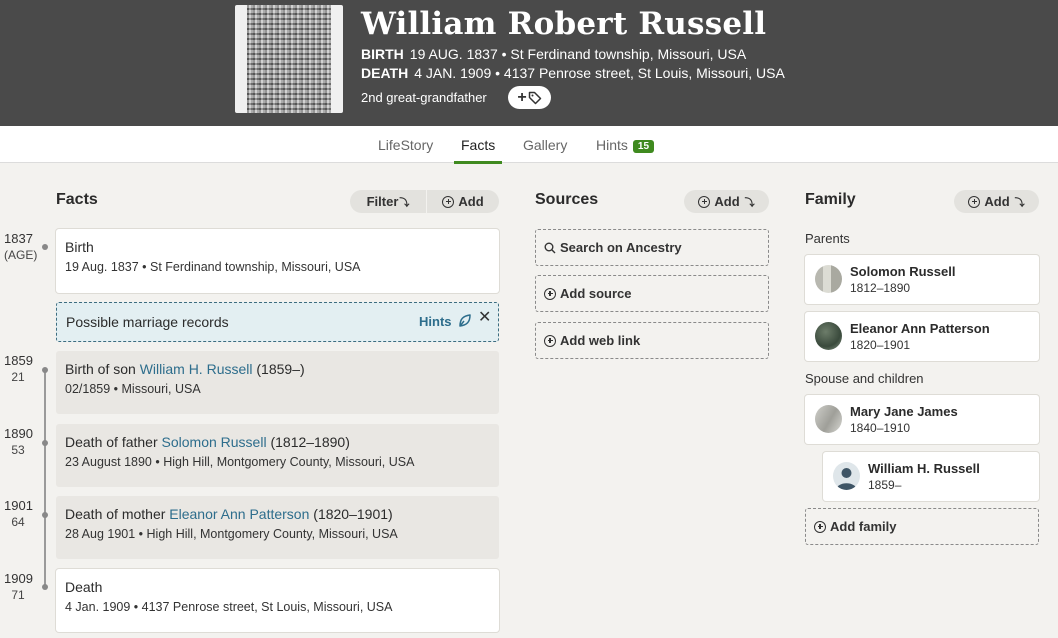 This screenshot has width=1058, height=638. Describe the element at coordinates (385, 73) in the screenshot. I see `death-label: DEATH` at that location.